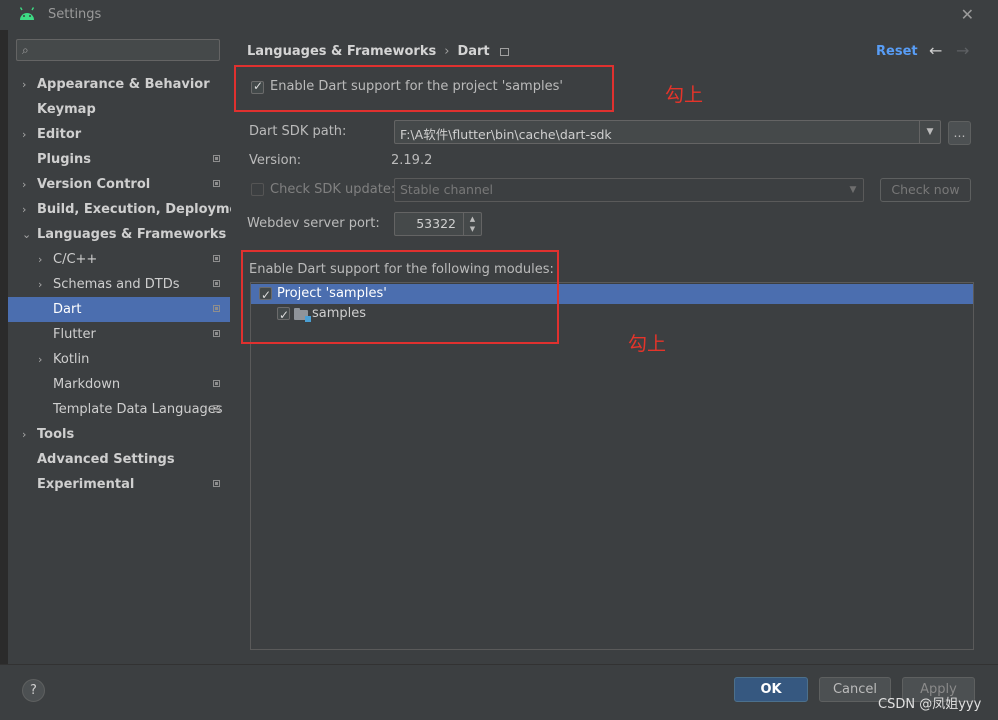  Describe the element at coordinates (94, 184) in the screenshot. I see `sidebar-item-label: Version Control` at that location.